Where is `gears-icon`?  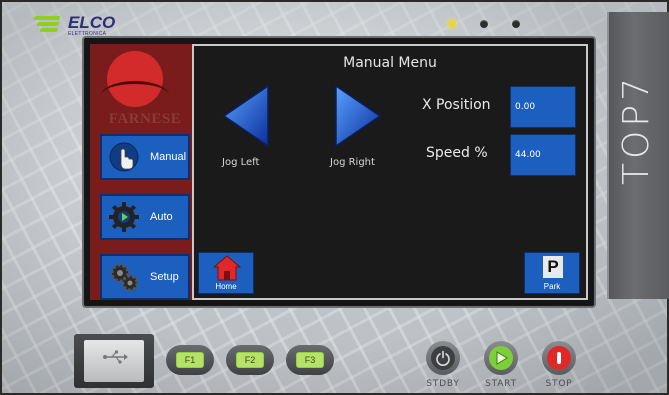 gears-icon is located at coordinates (124, 277).